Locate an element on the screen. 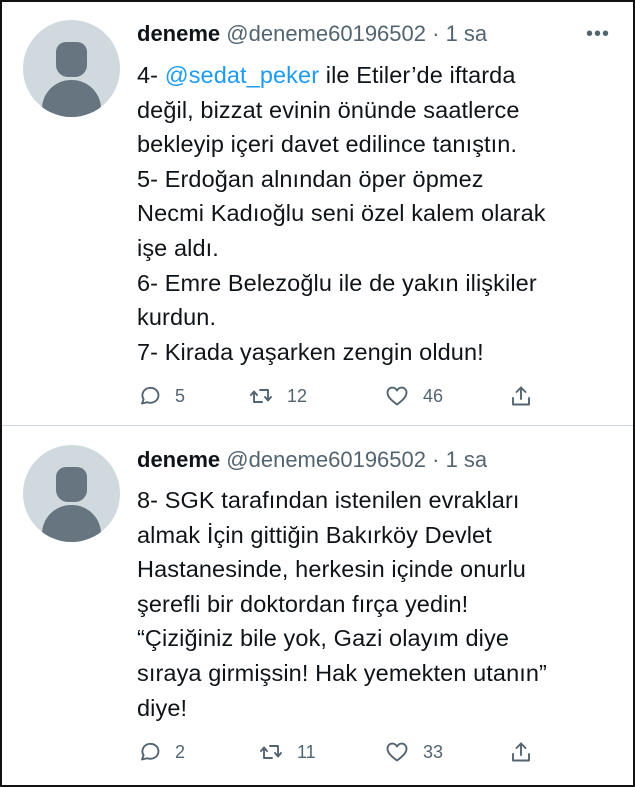  tweet-line: kurdun. is located at coordinates (177, 317).